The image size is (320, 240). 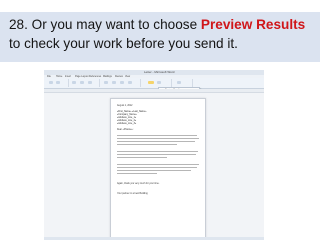 I want to click on start-merge-button, so click(x=74, y=82).